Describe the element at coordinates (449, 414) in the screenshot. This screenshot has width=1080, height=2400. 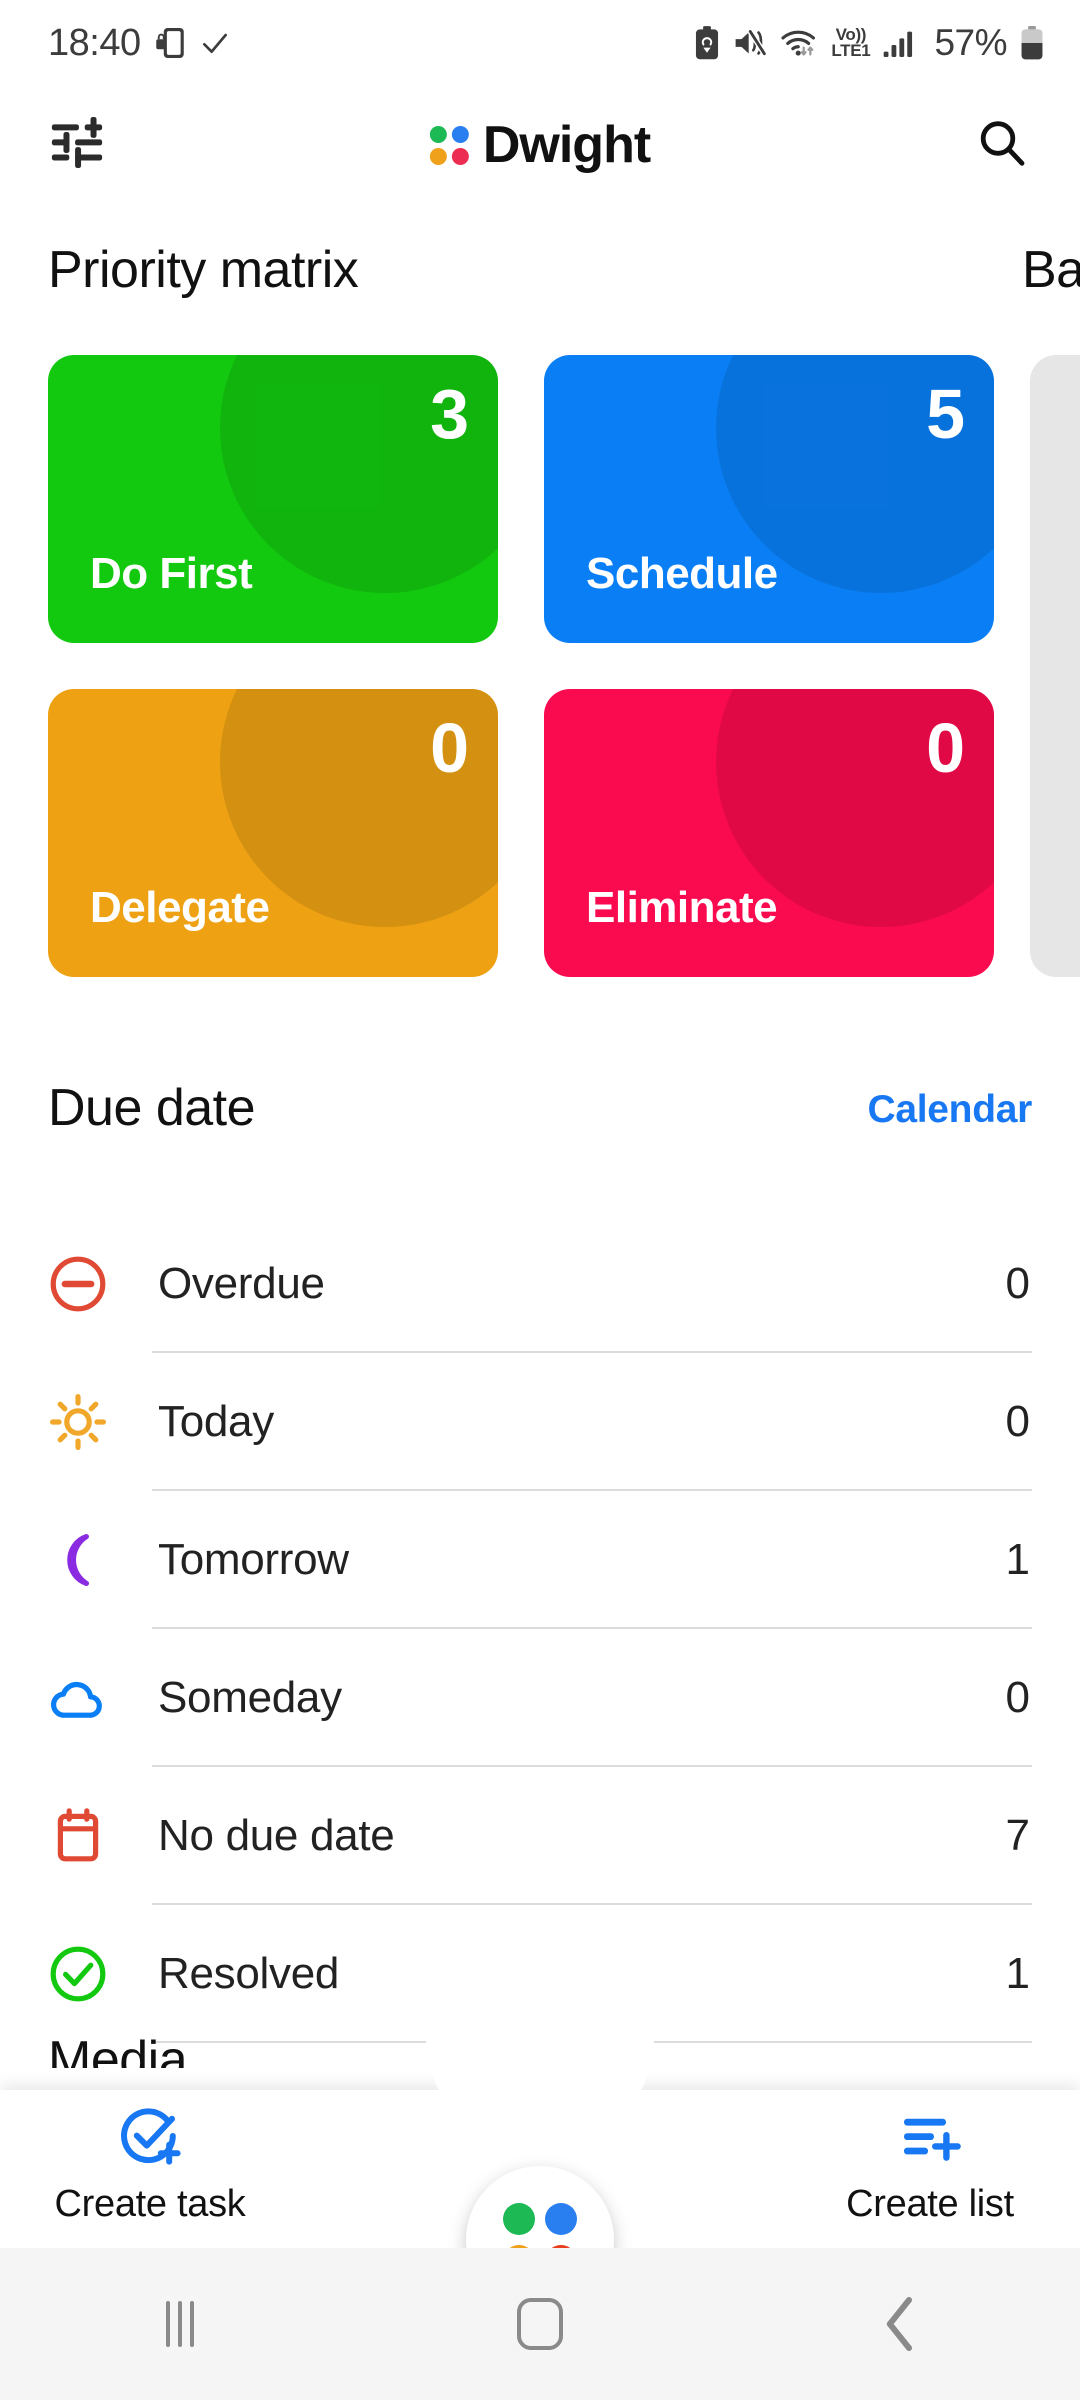
I see `matrix-card-count: 3` at that location.